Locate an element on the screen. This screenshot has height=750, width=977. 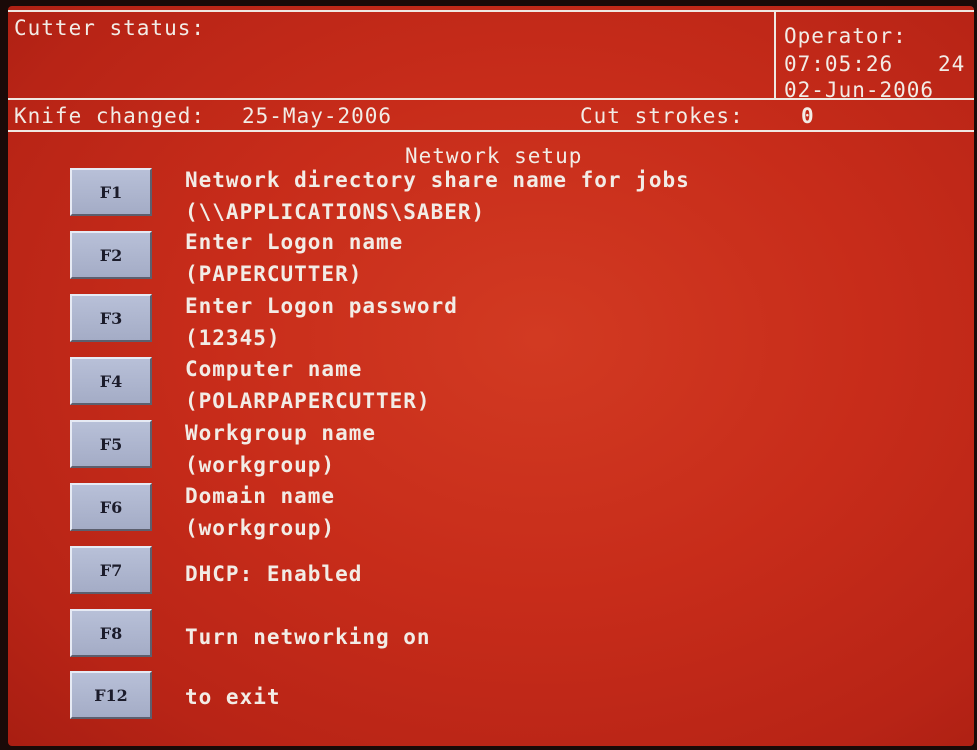
cut-strokes-label: Cut strokes: is located at coordinates (662, 116).